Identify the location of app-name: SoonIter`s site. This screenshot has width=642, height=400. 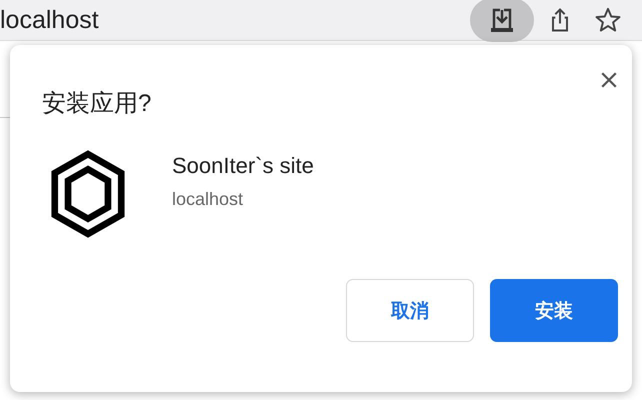
(243, 165).